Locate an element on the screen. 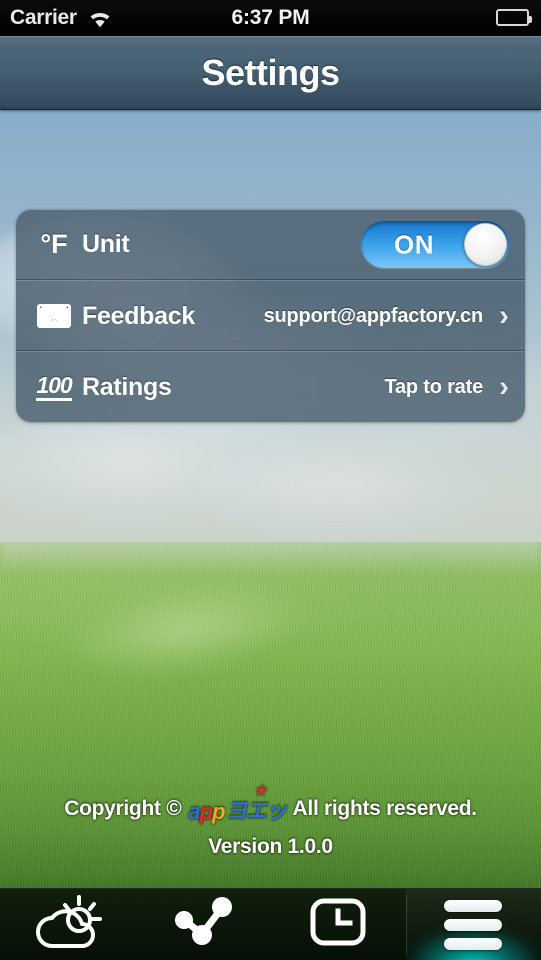 The height and width of the screenshot is (960, 541). tab-trend is located at coordinates (202, 924).